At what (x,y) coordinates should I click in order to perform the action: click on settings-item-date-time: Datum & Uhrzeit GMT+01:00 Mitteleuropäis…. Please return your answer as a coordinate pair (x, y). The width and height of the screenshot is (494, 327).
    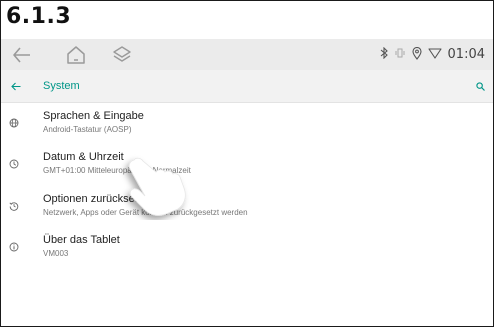
    Looking at the image, I should click on (247, 171).